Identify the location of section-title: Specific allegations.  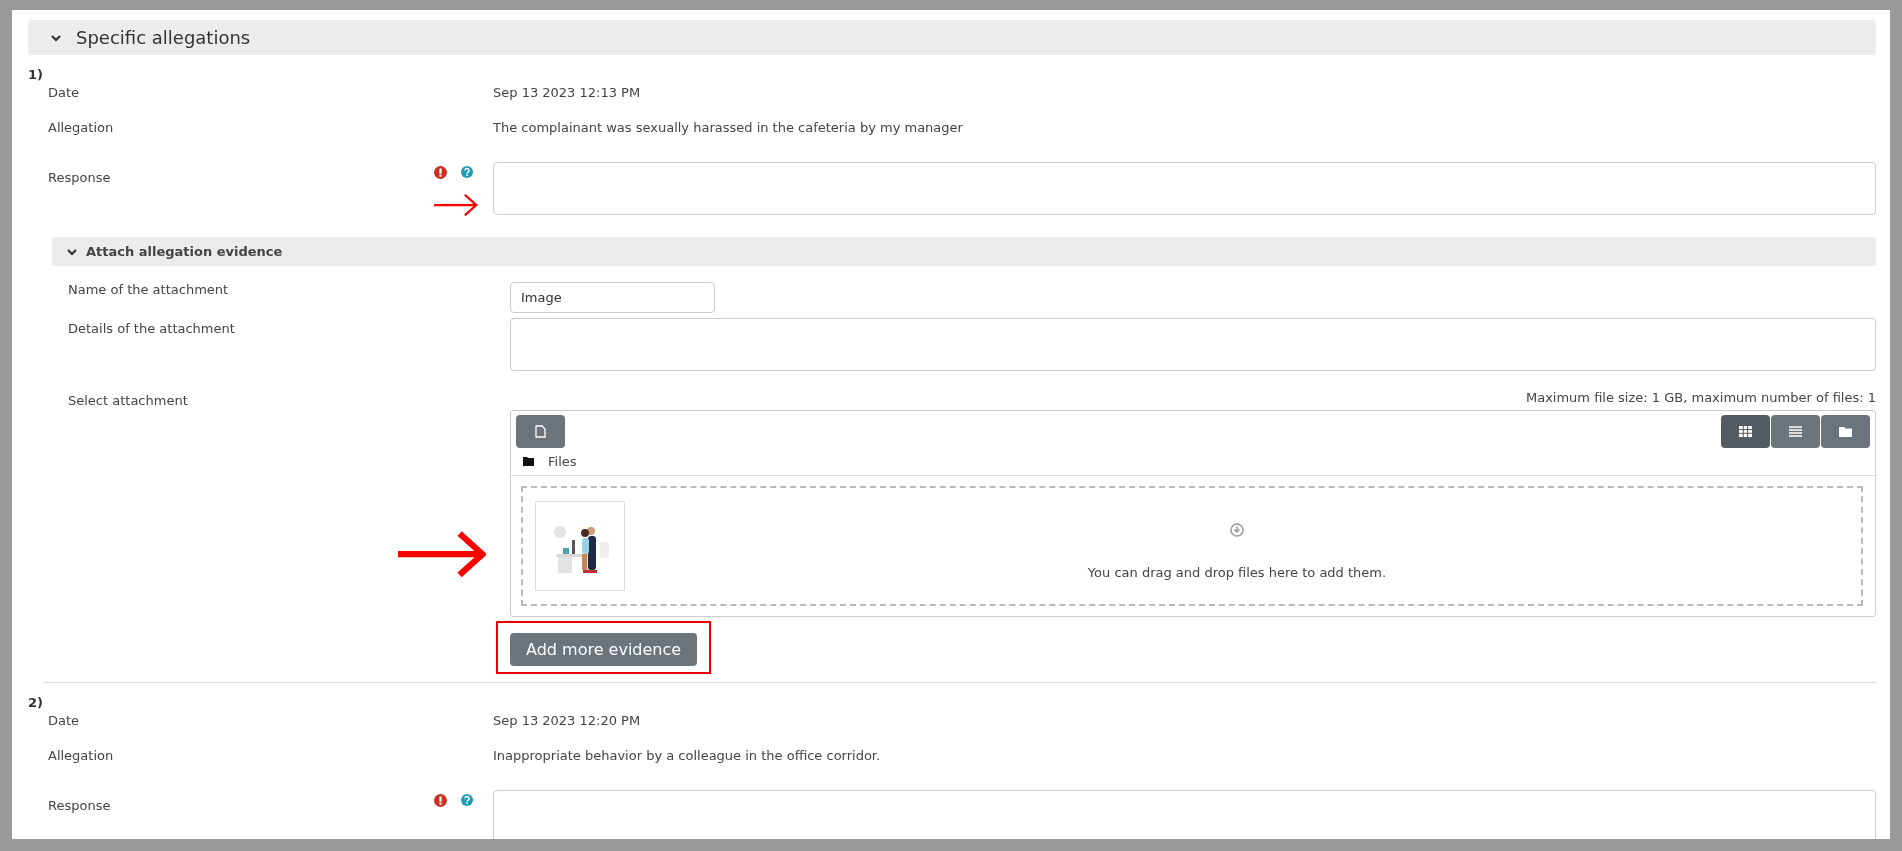
(163, 37).